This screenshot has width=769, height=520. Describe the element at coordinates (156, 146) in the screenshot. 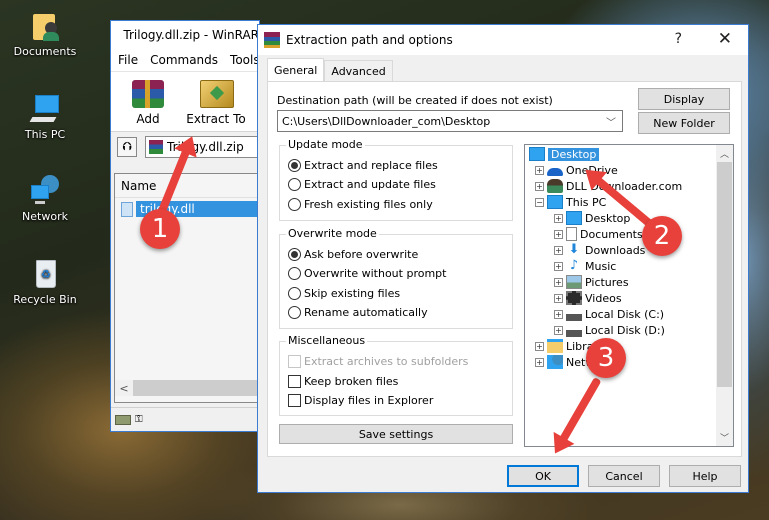

I see `archive-icon` at that location.